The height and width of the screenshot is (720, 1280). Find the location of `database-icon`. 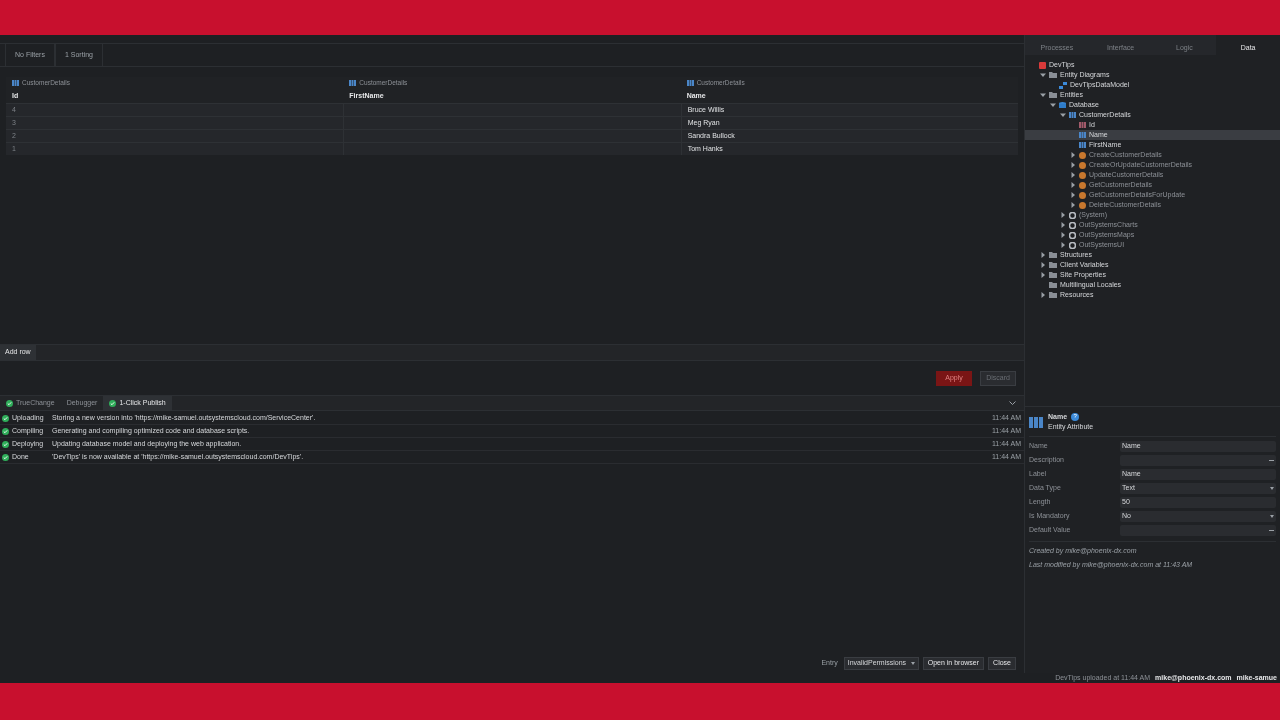

database-icon is located at coordinates (1062, 105).